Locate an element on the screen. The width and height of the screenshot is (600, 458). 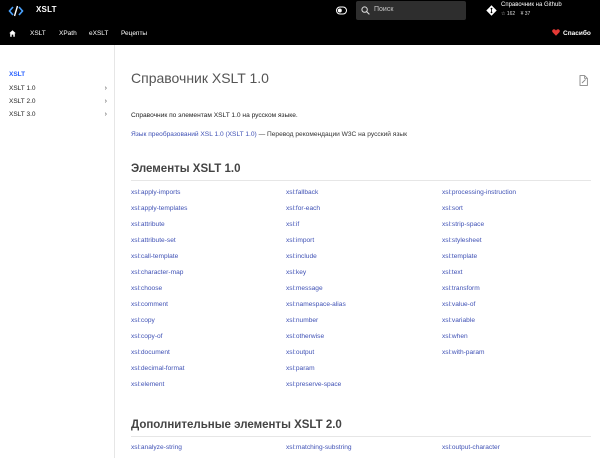
sidebar-item-xslt: XSLT is located at coordinates (59, 74).